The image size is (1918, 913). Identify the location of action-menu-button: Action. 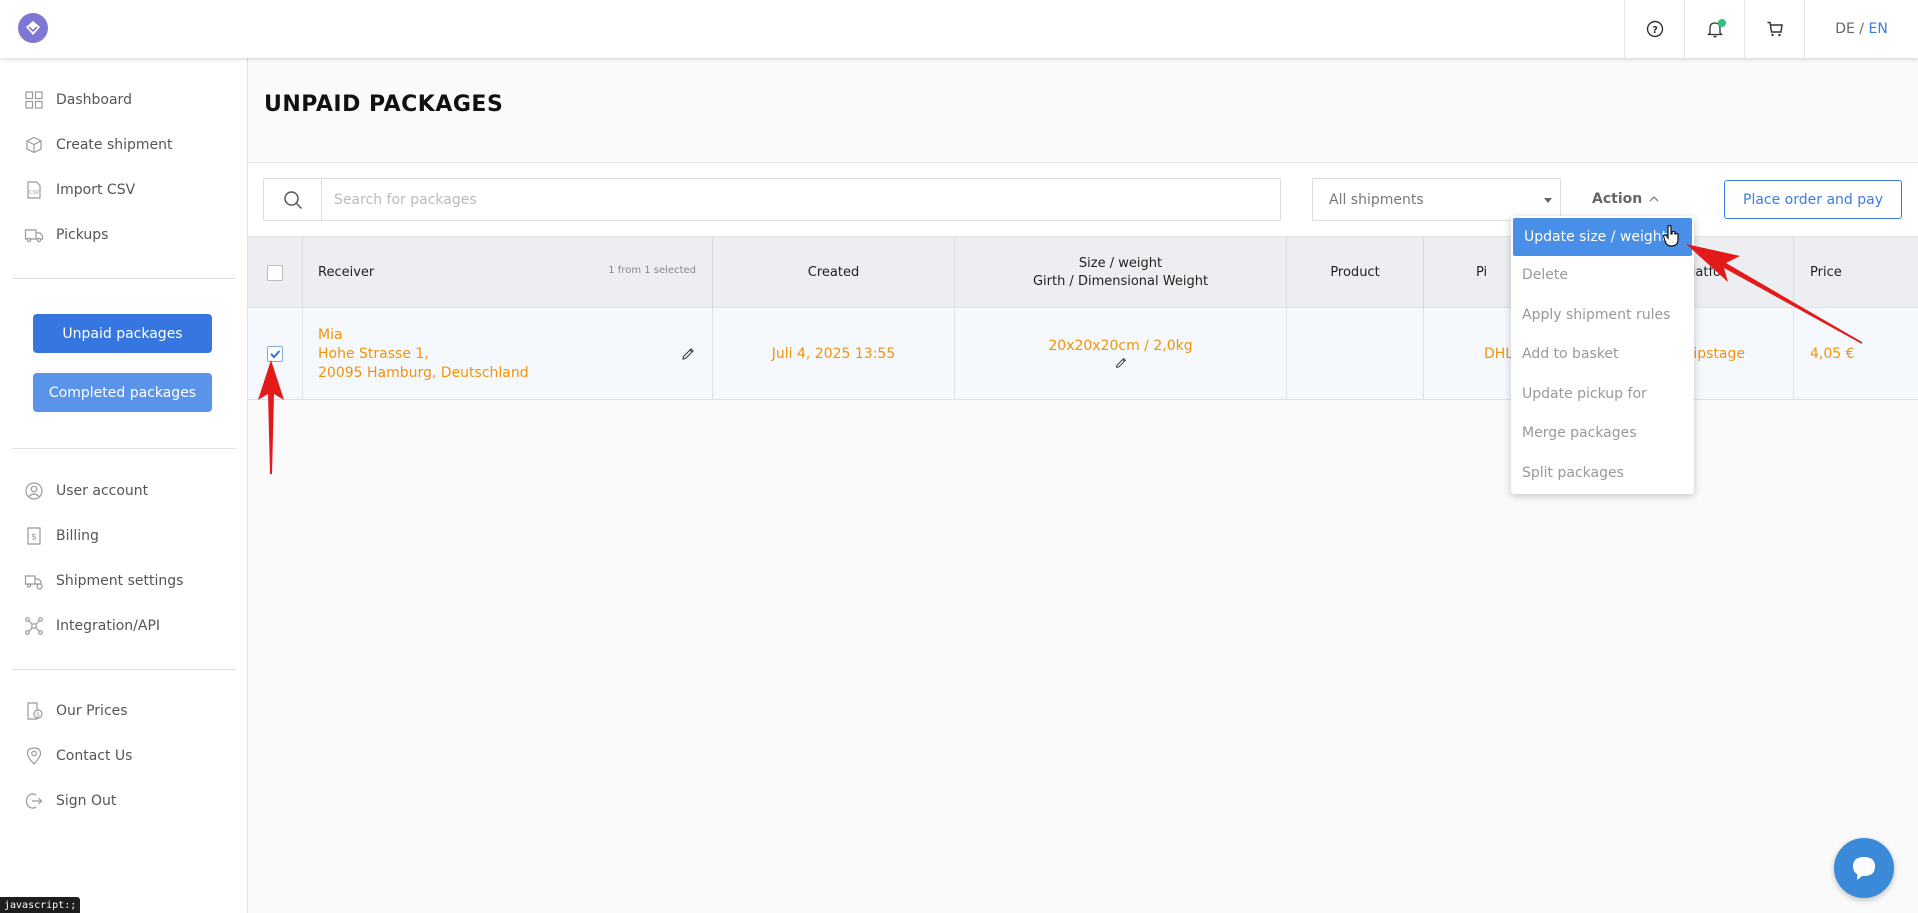
(1626, 199).